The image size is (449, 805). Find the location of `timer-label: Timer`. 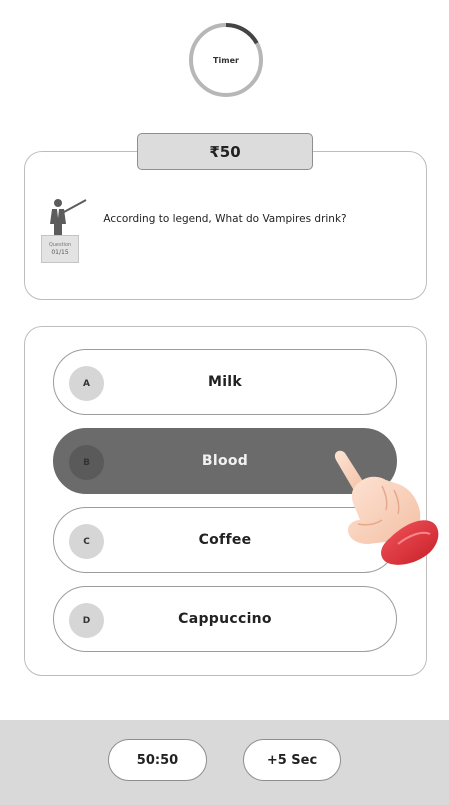

timer-label: Timer is located at coordinates (226, 60).